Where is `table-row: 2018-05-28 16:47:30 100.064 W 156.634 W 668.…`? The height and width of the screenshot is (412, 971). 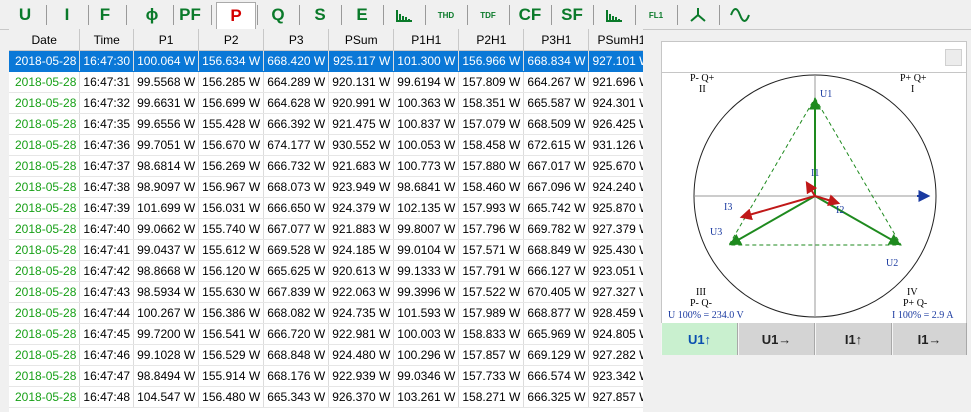
table-row: 2018-05-28 16:47:30 100.064 W 156.634 W 668.… is located at coordinates (326, 61).